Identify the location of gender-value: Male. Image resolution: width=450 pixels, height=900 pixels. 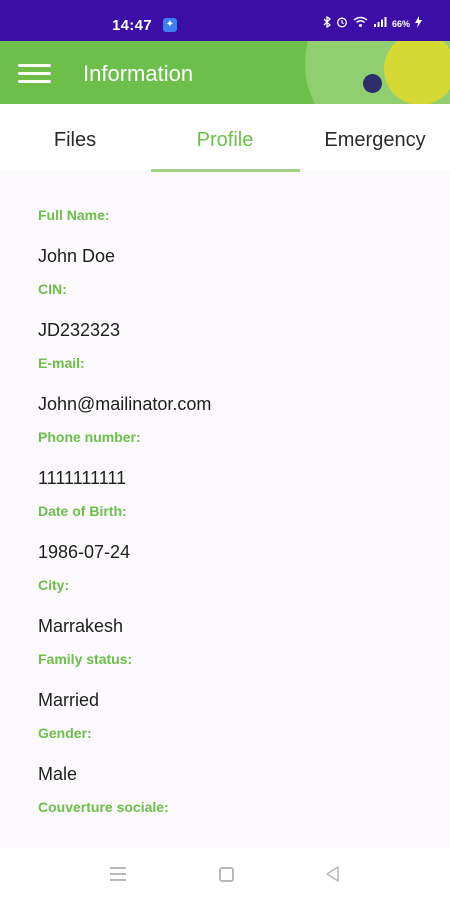
(58, 774).